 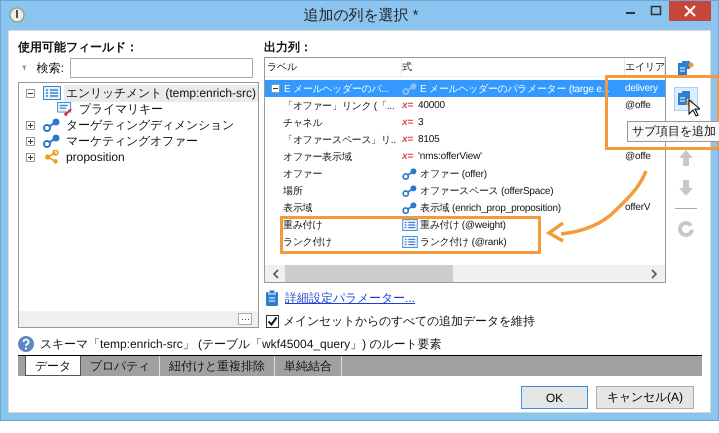 I want to click on label-cell-text: 場所, so click(x=293, y=191).